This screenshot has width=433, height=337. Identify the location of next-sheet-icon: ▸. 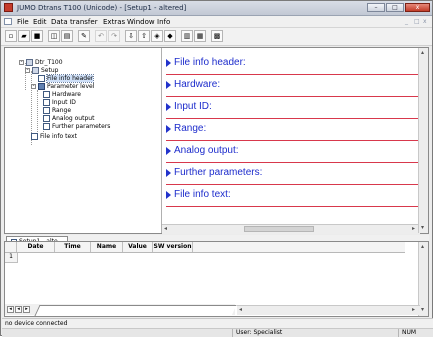
(26, 309).